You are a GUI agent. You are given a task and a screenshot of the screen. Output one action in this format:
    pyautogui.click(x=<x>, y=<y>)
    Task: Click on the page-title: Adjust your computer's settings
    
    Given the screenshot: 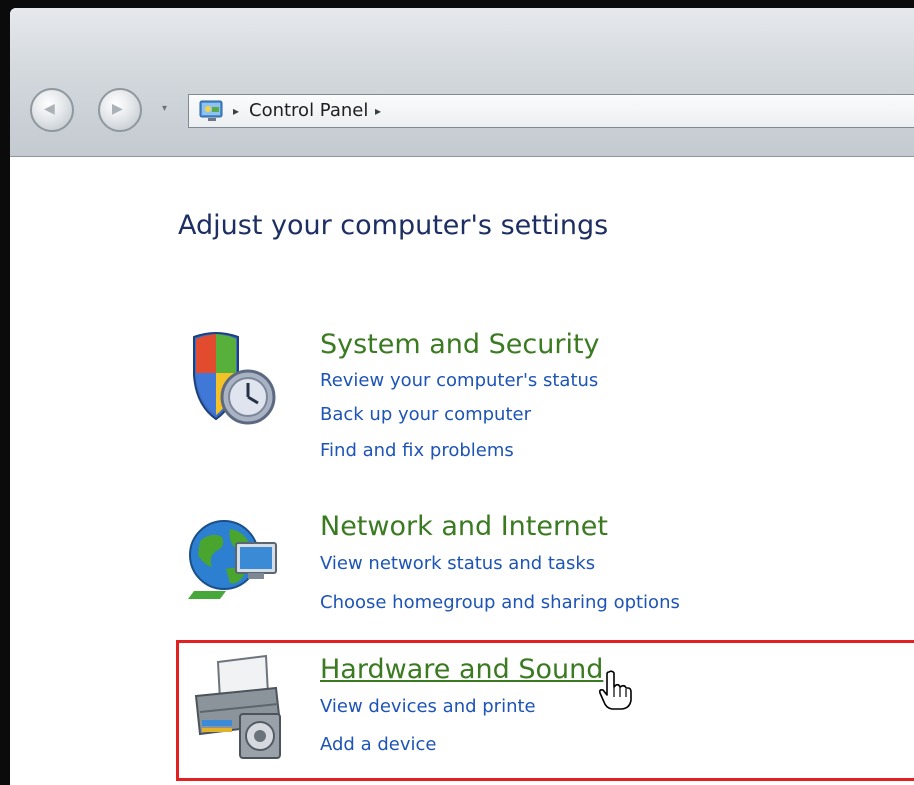 What is the action you would take?
    pyautogui.click(x=393, y=225)
    